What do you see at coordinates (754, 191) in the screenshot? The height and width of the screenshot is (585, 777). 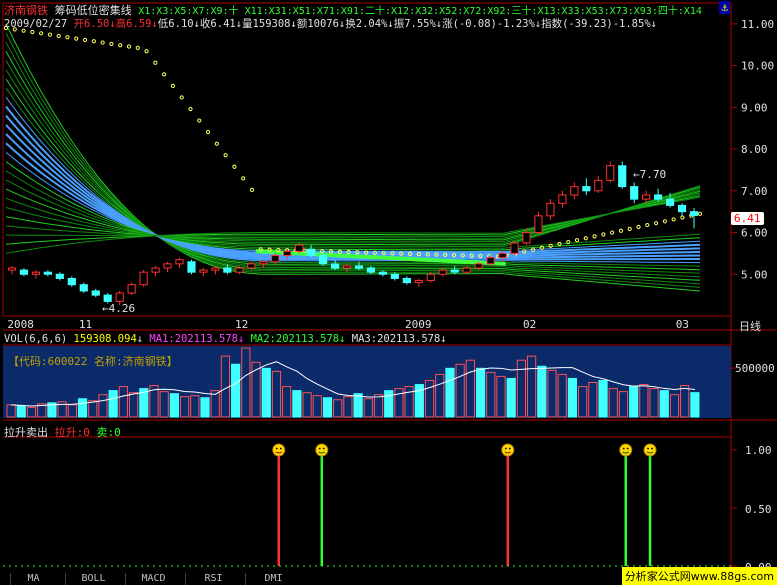 I see `price-tick-label: 7.00` at bounding box center [754, 191].